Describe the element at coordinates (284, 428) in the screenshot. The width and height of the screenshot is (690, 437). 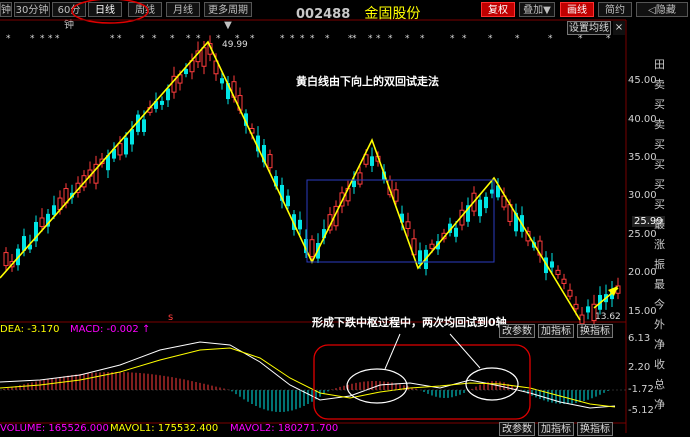
I see `mavol2-label: MAVOL2: 180271.700` at that location.